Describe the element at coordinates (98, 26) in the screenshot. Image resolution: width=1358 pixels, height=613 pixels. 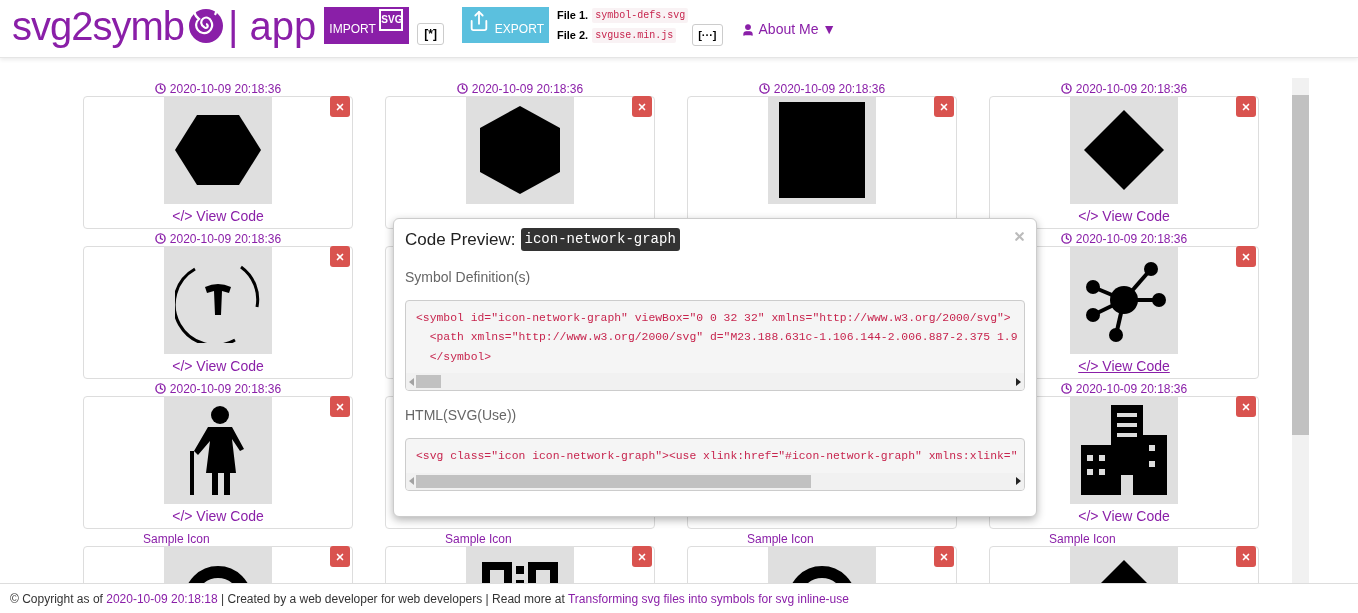
I see `logo-text: svg2symb` at that location.